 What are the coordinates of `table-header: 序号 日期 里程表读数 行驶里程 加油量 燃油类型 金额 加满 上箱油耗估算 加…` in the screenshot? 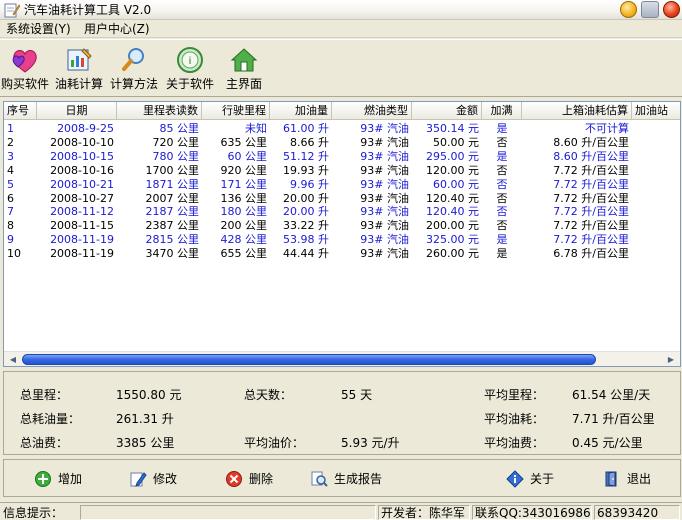 It's located at (342, 111).